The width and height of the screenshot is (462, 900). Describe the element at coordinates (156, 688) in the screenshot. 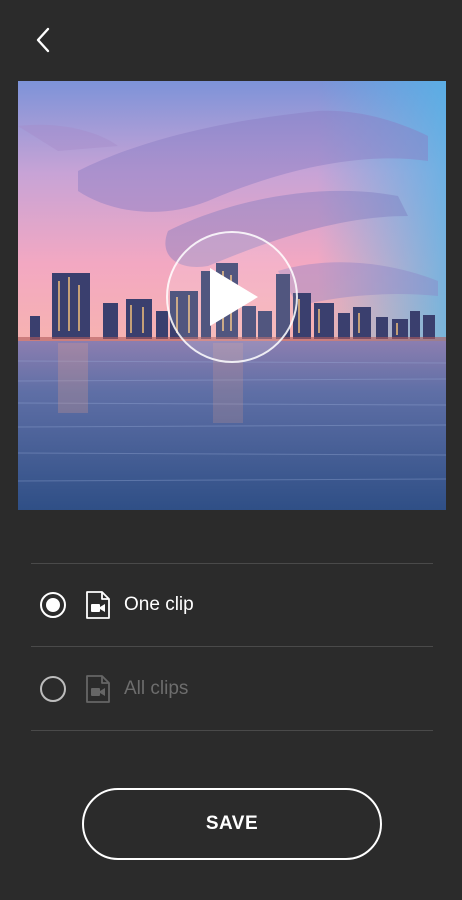

I see `option-label: All clips` at that location.